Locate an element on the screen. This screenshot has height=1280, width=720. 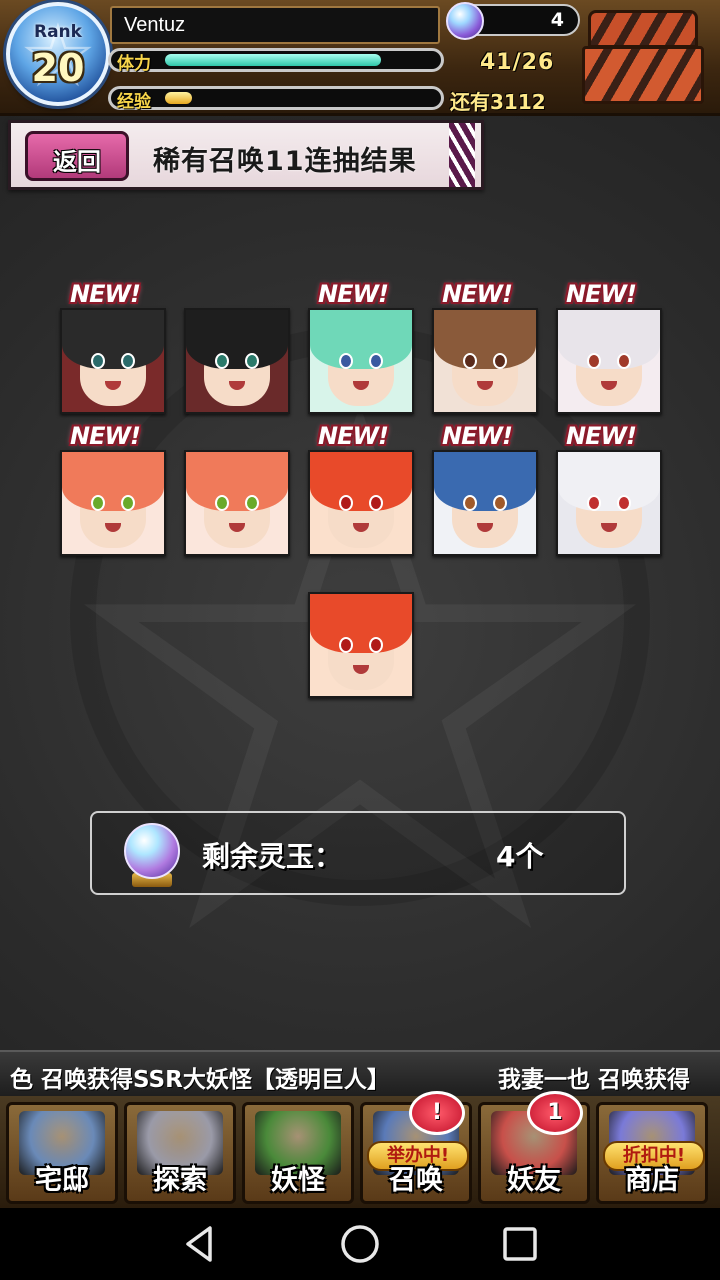
menu-label: 召唤 is located at coordinates (416, 1180).